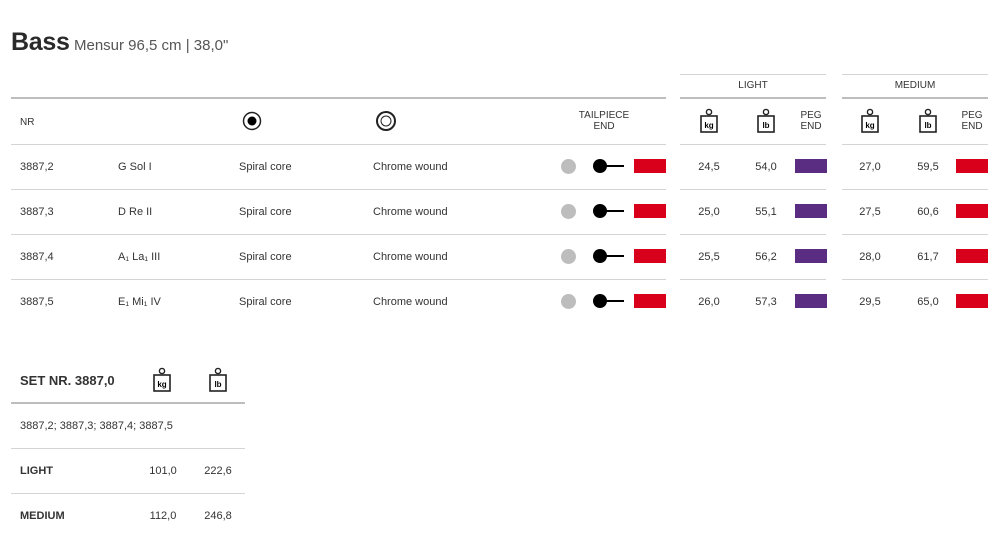 The image size is (1000, 556). Describe the element at coordinates (218, 471) in the screenshot. I see `set-row-light-lb: 222,6` at that location.